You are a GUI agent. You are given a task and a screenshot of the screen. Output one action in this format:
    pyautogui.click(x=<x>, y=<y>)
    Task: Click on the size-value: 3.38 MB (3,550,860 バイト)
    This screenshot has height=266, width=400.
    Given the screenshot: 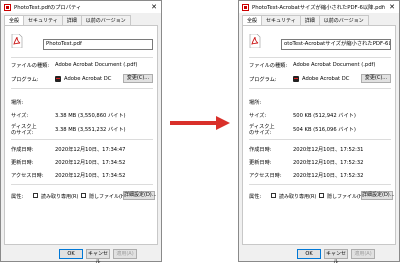 What is the action you would take?
    pyautogui.click(x=90, y=116)
    